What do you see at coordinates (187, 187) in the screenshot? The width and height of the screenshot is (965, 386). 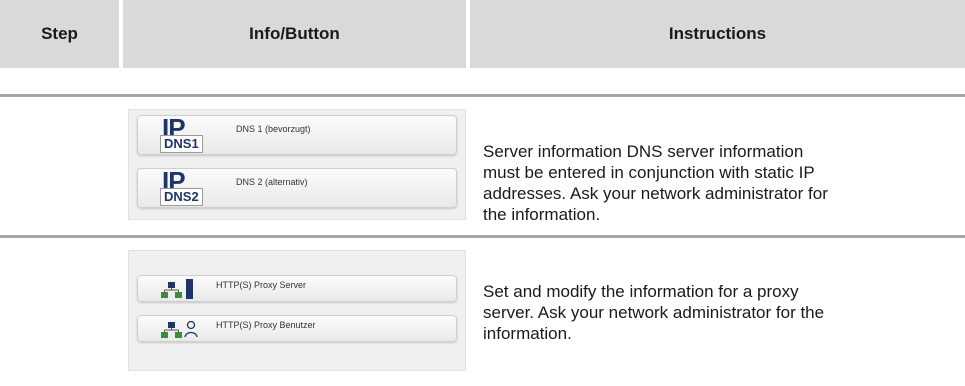 I see `ip-dns2-icon: IP DNS2` at bounding box center [187, 187].